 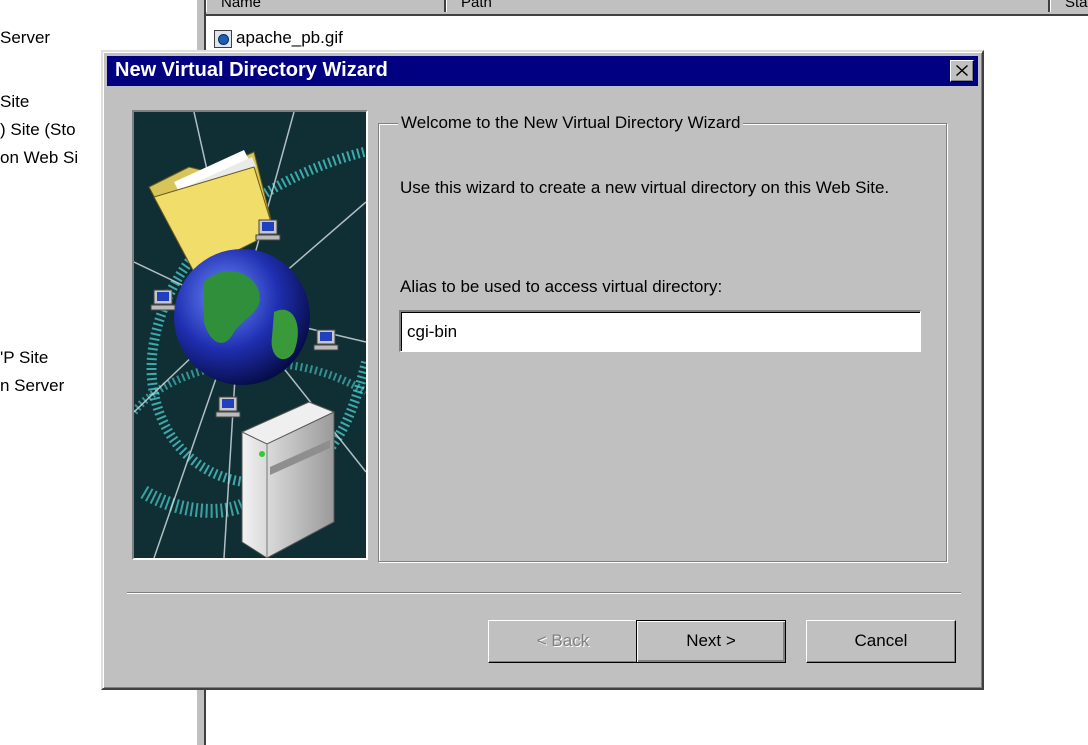 What do you see at coordinates (542, 71) in the screenshot?
I see `title-bar: New Virtual Directory Wizard` at bounding box center [542, 71].